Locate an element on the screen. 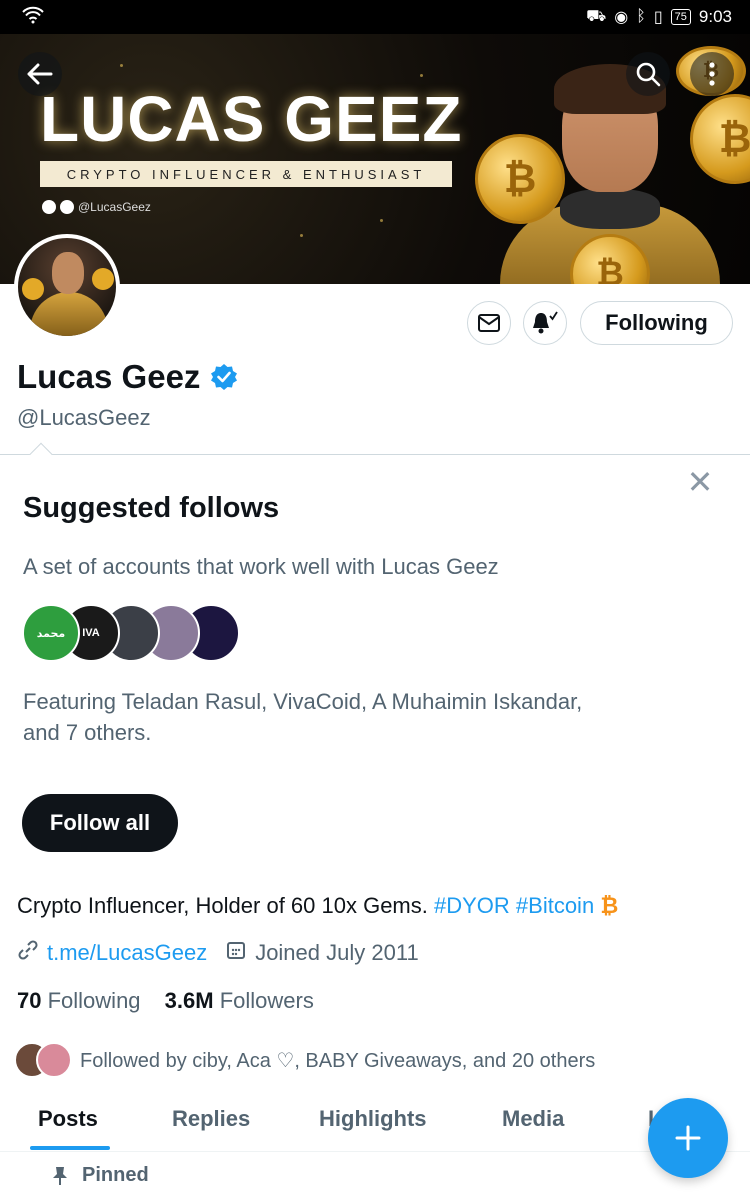 The width and height of the screenshot is (750, 1200). pinned-label: Pinned is located at coordinates (100, 1175).